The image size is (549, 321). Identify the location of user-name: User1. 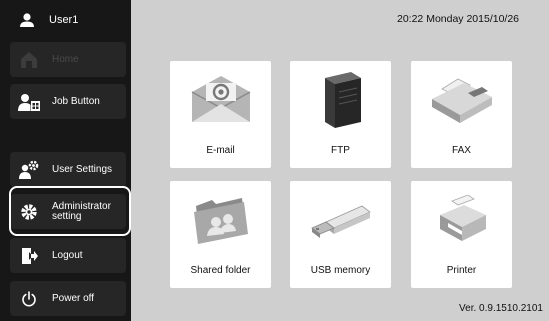
(64, 20).